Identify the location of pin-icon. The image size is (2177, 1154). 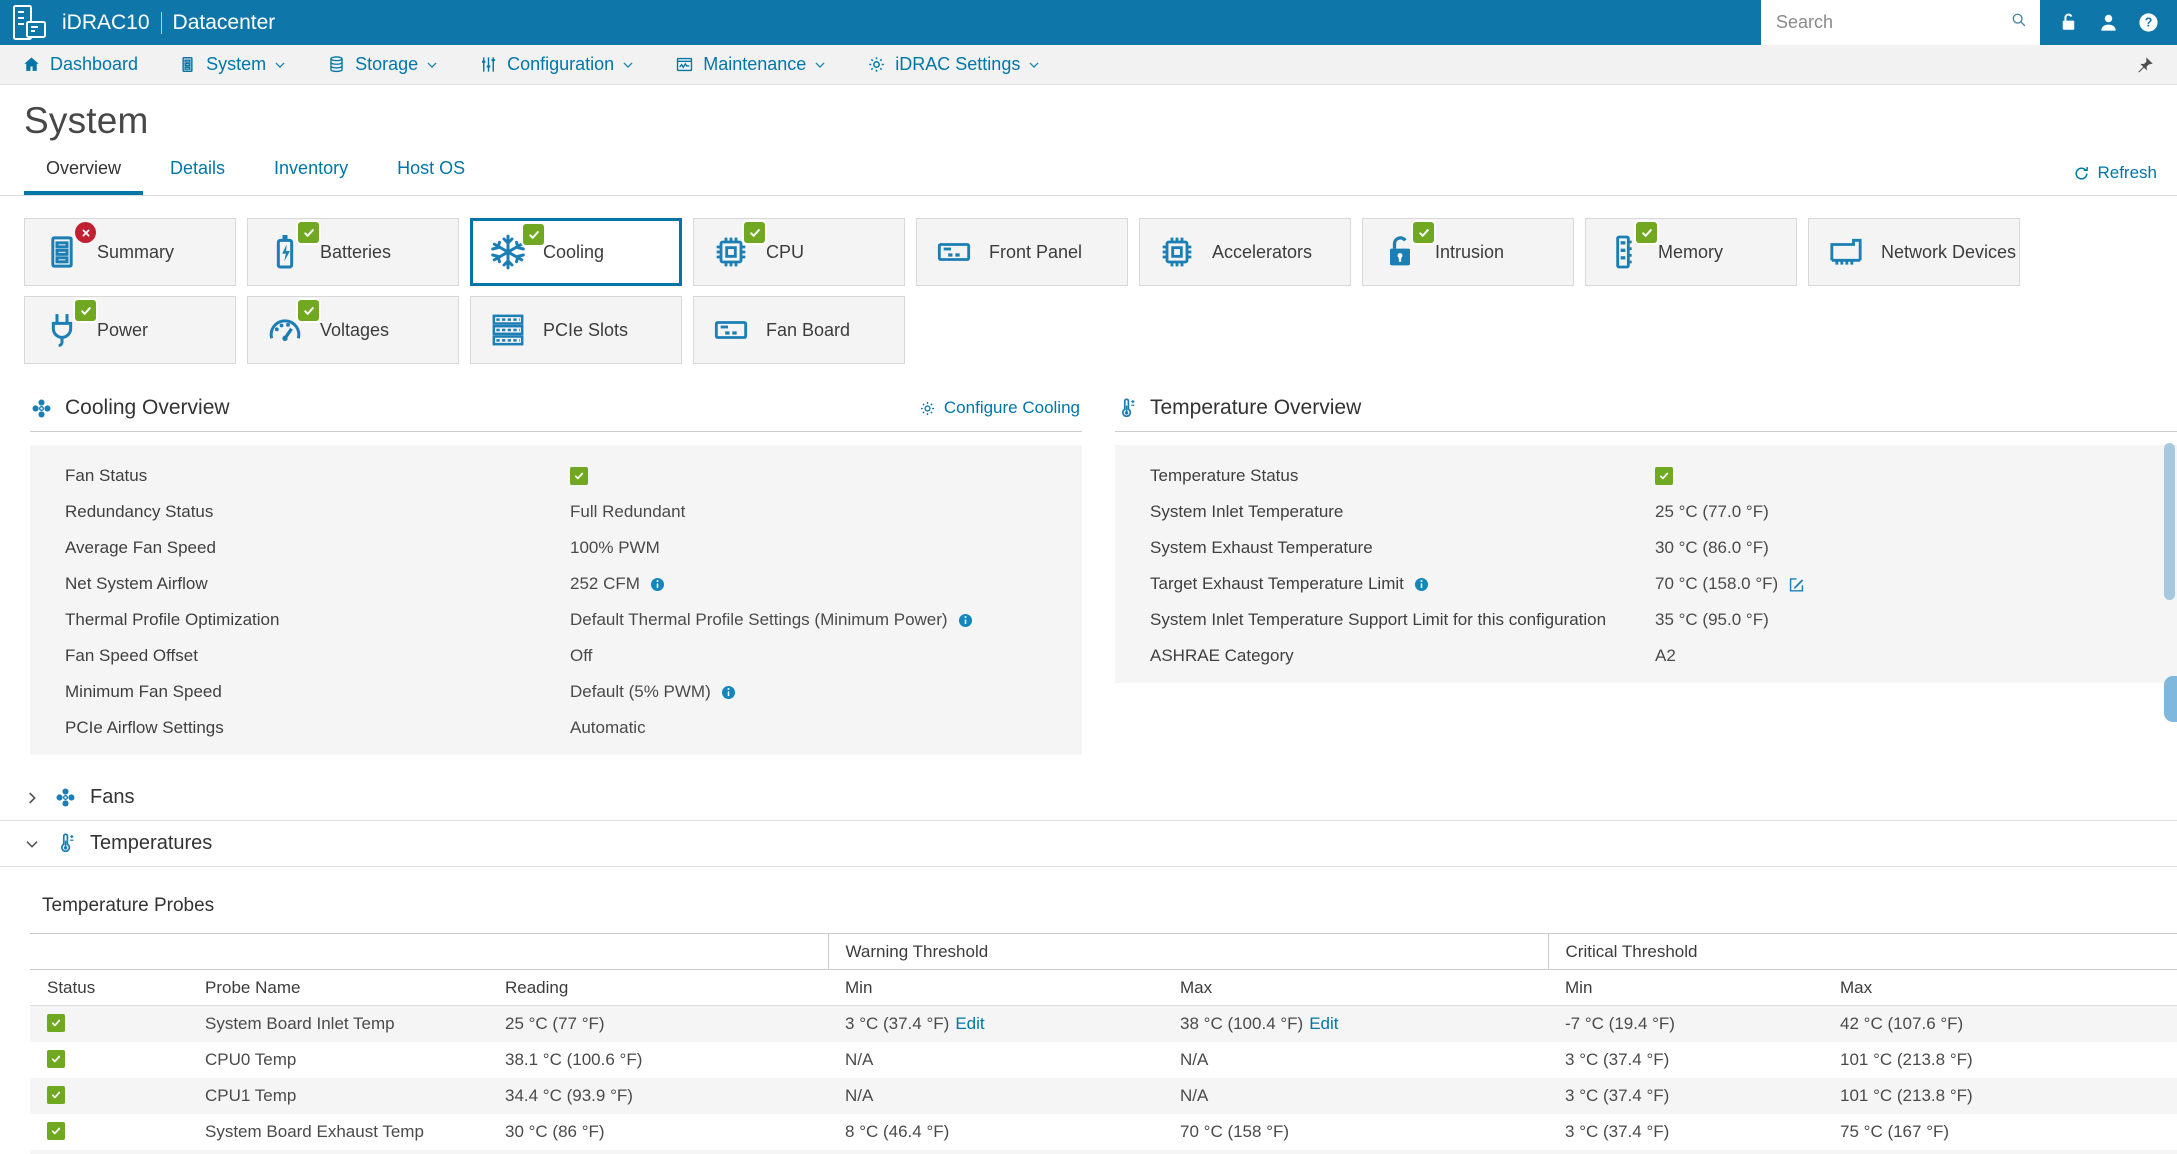
(2145, 65).